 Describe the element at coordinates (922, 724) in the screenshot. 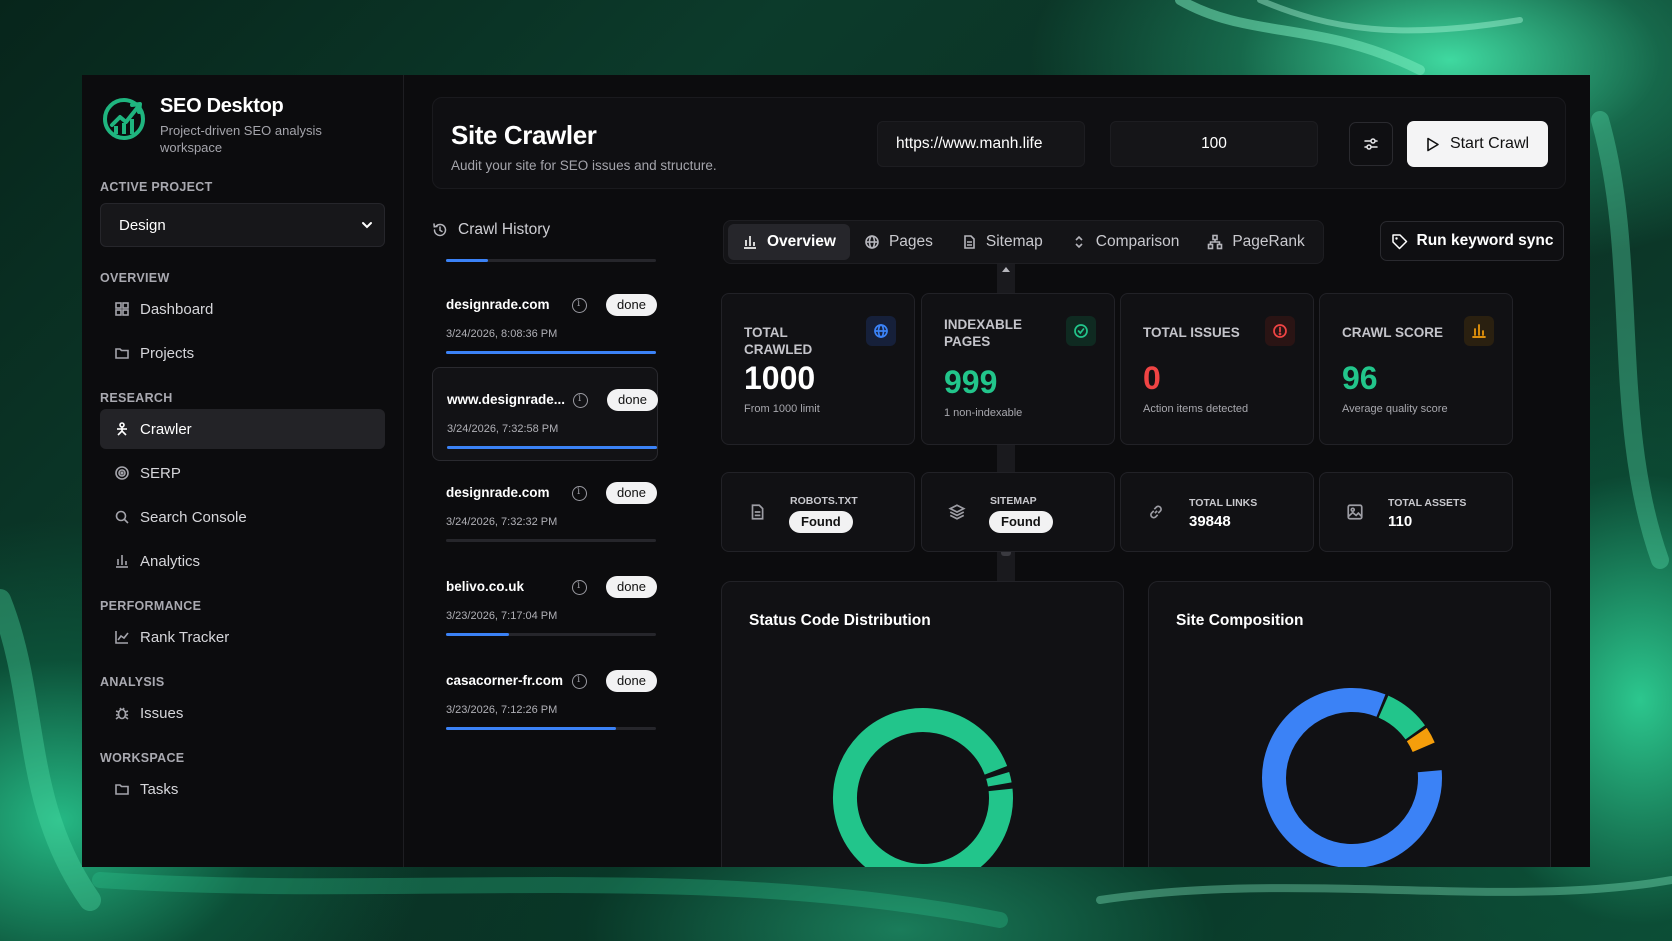

I see `status-code-chart-card: Status Code Distribution` at that location.